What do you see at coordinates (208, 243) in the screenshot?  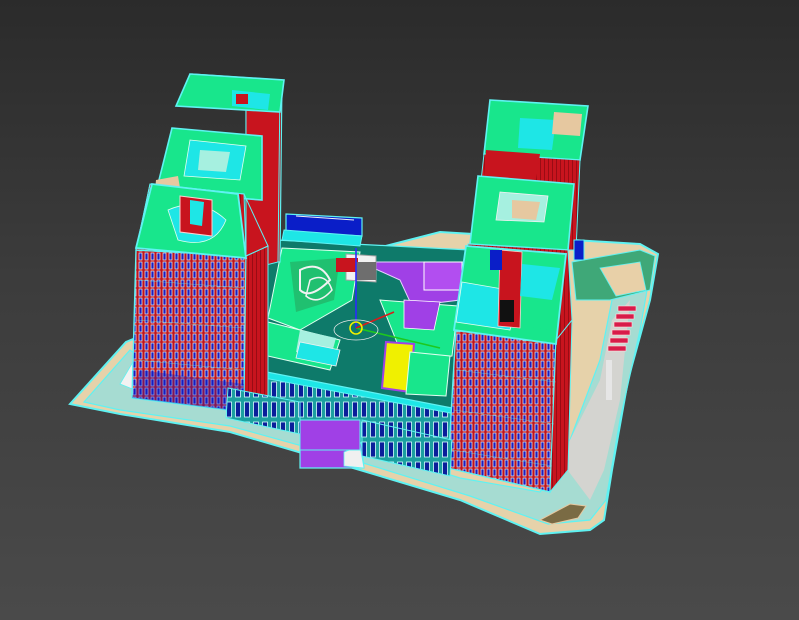 I see `left-tower` at bounding box center [208, 243].